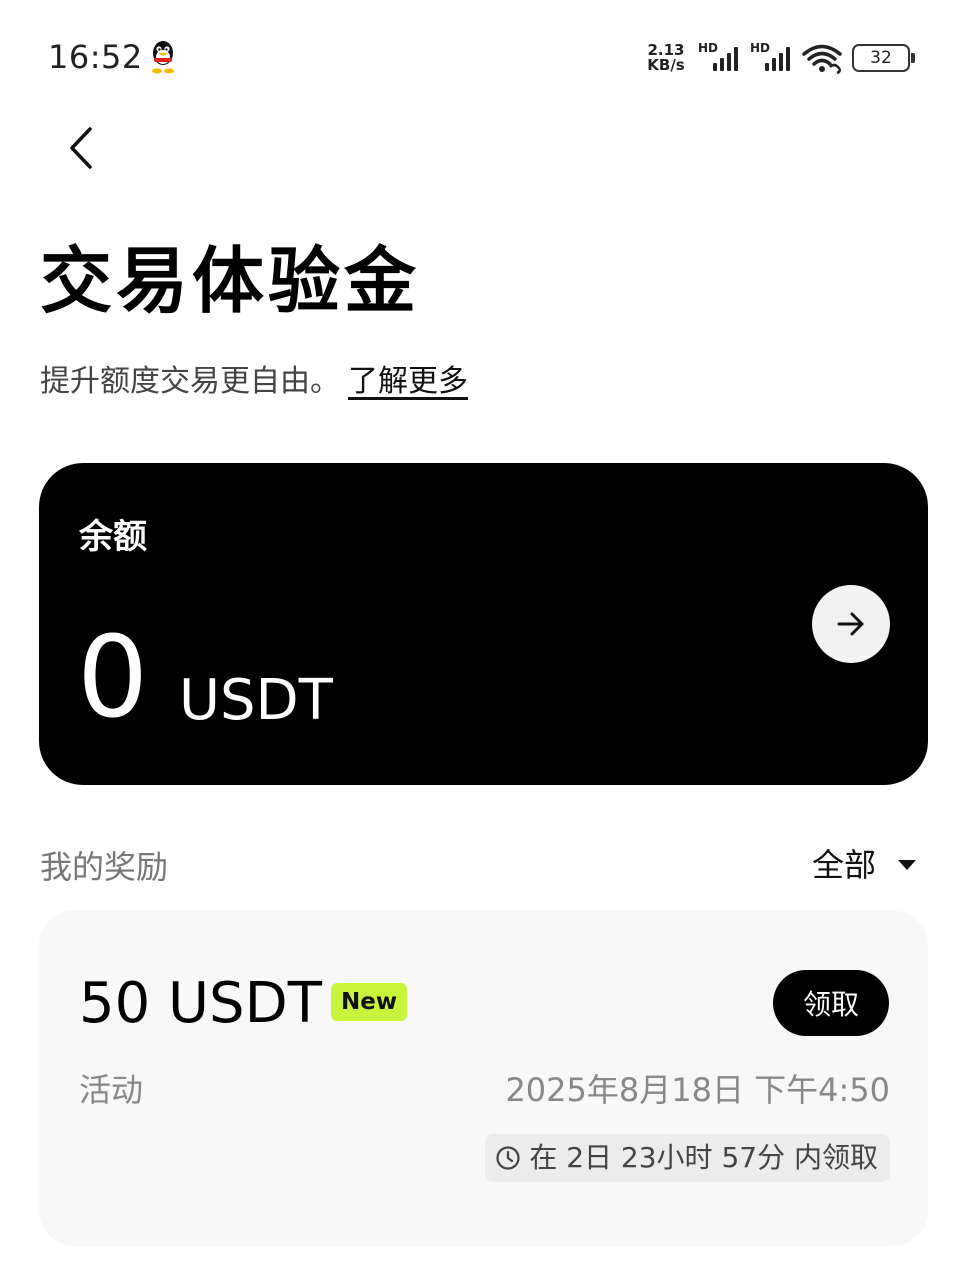 This screenshot has height=1288, width=966. I want to click on status-icons: 2.13 KB/s HD HD 32, so click(779, 58).